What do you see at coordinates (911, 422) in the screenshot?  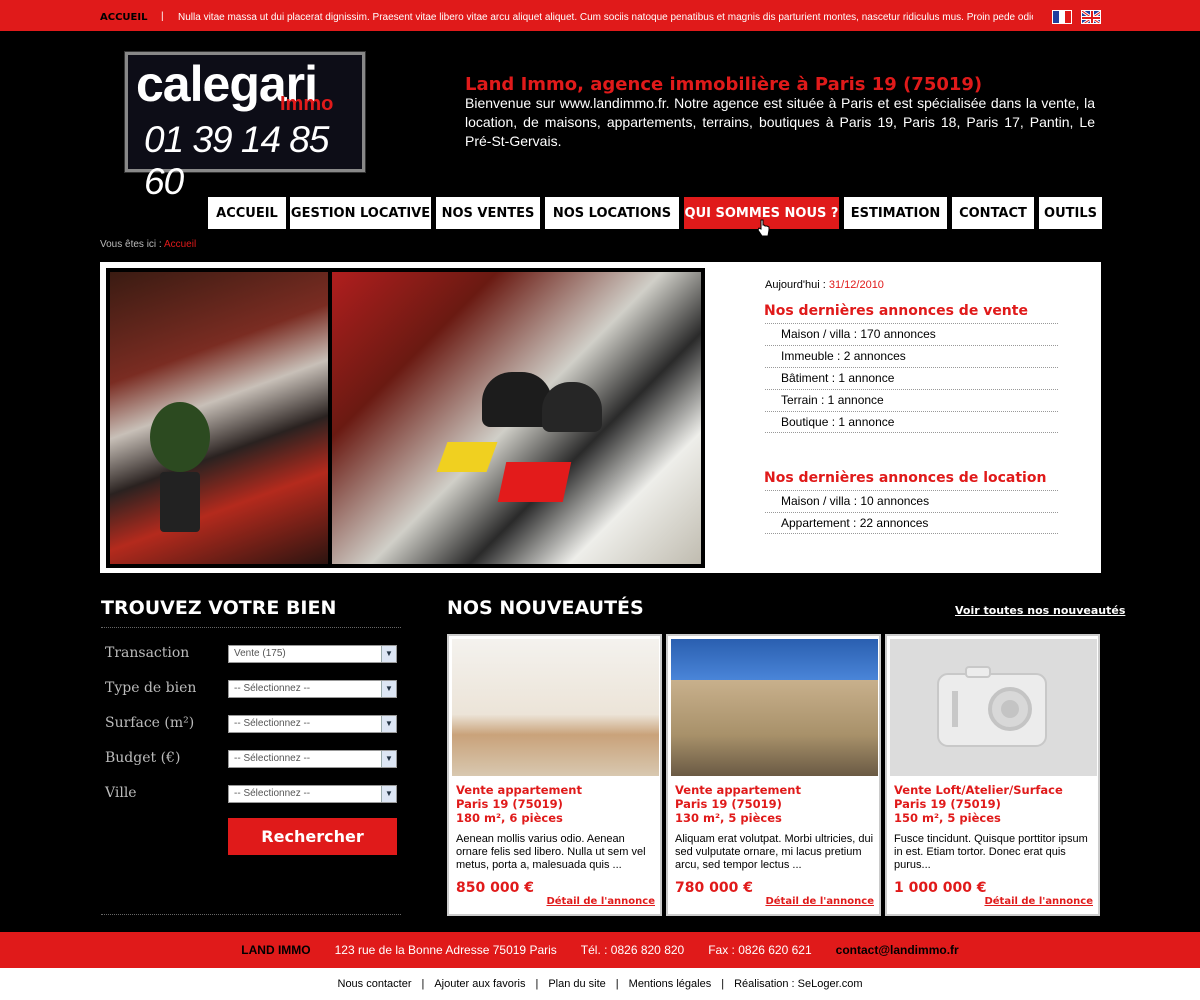 I see `sale-listing-item: Boutique : 1 annonce` at bounding box center [911, 422].